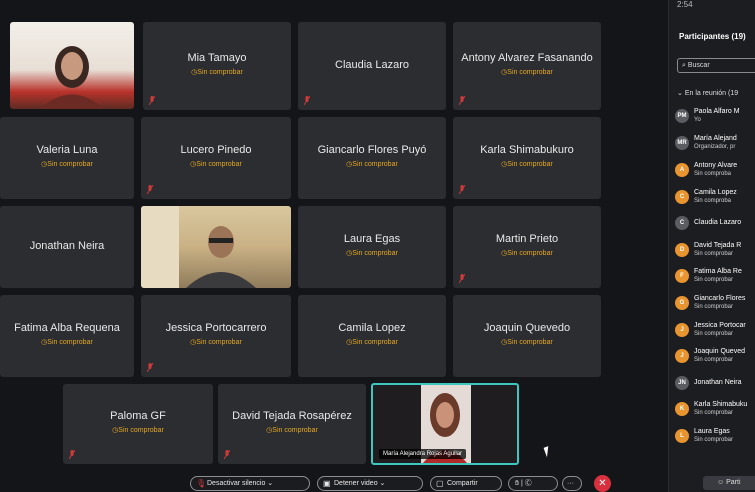  I want to click on share-button: ▢ Compartir, so click(466, 483).